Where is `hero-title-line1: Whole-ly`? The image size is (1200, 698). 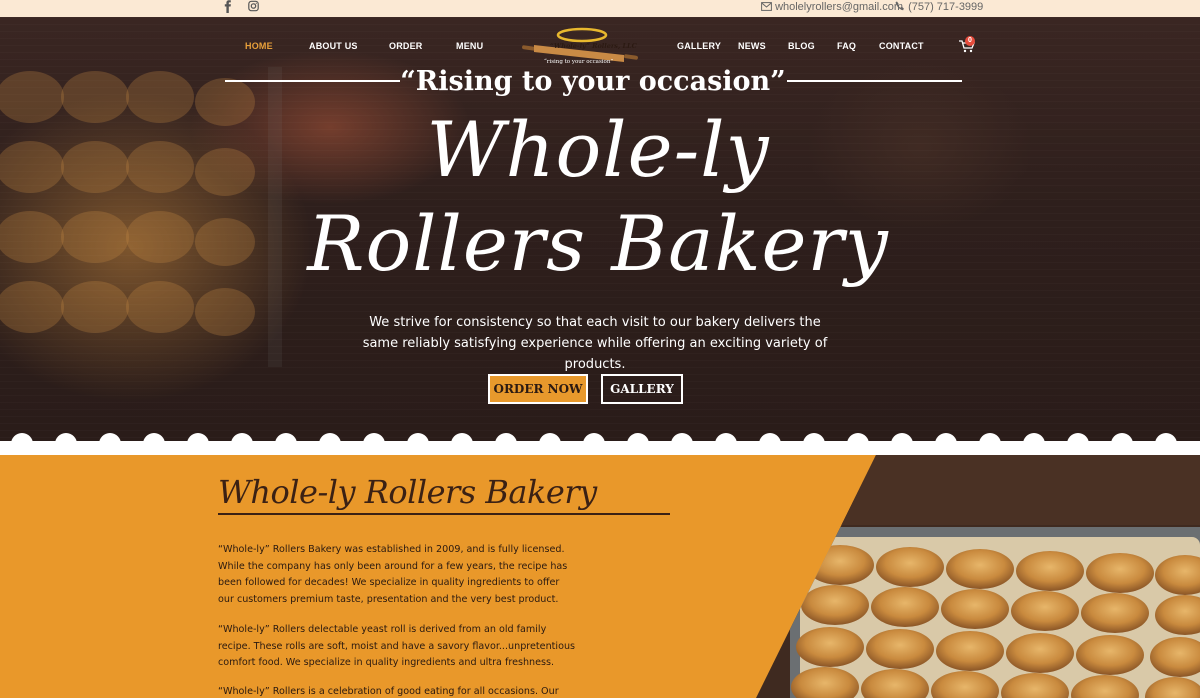
hero-title-line1: Whole-ly is located at coordinates (598, 149).